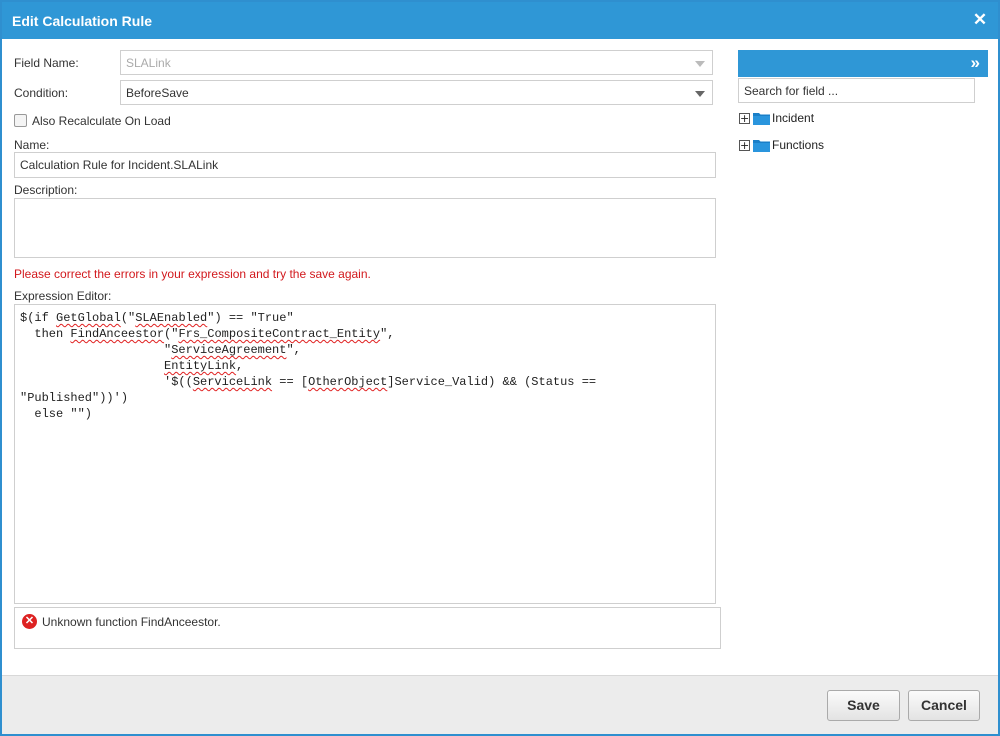 The height and width of the screenshot is (736, 1000). What do you see at coordinates (41, 93) in the screenshot?
I see `condition-label: Condition:` at bounding box center [41, 93].